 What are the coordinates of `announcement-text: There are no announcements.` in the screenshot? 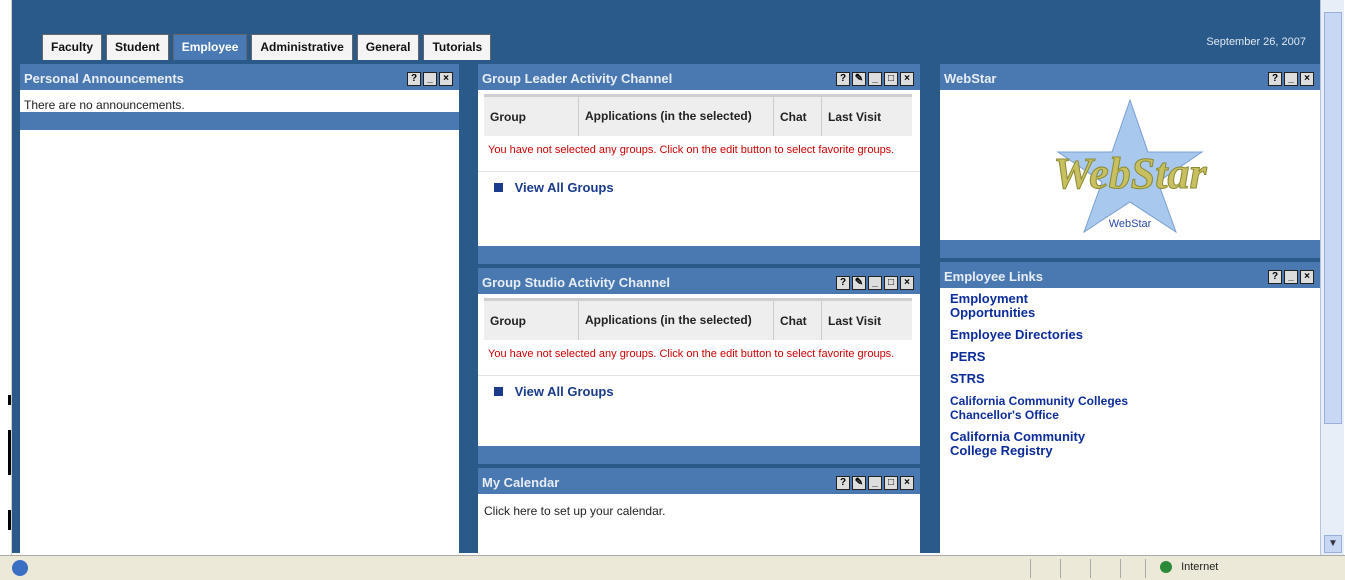 It's located at (104, 105).